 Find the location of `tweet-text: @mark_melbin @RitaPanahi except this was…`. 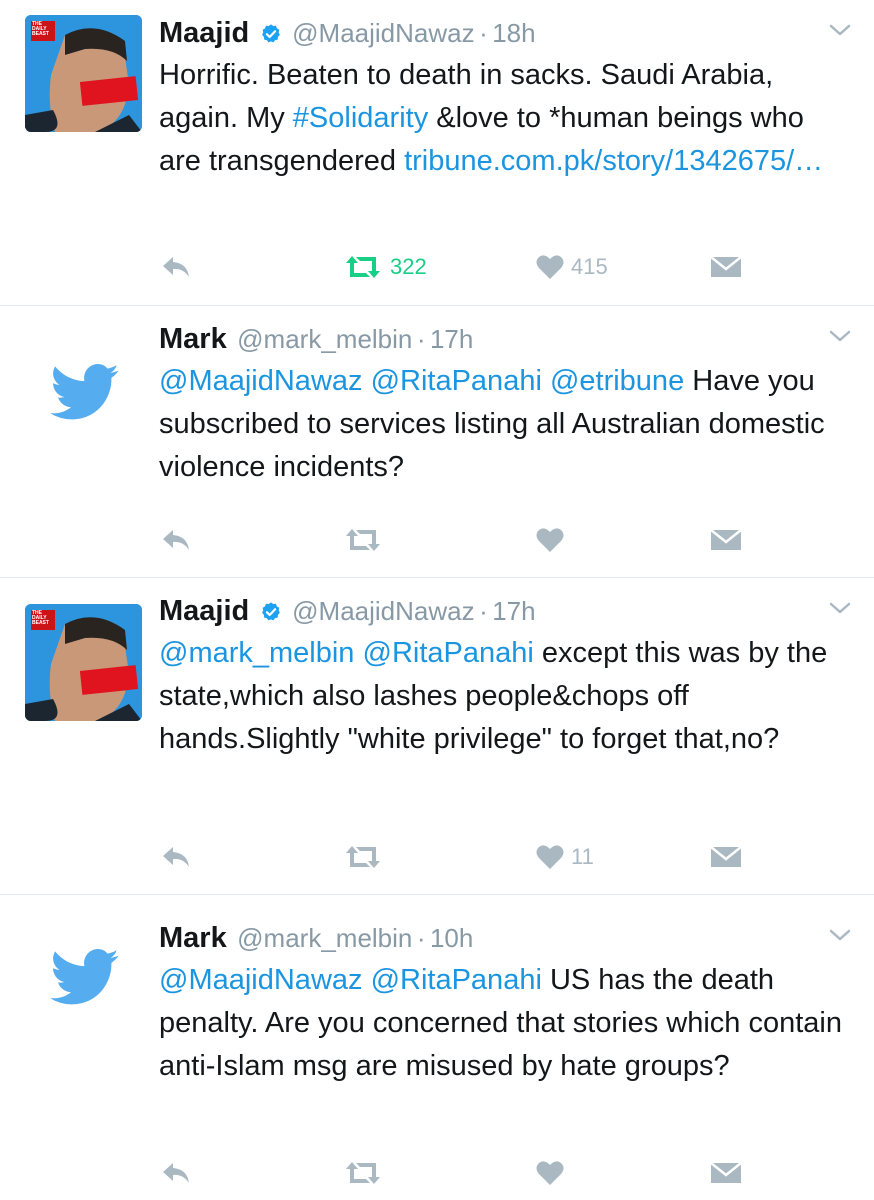

tweet-text: @mark_melbin @RitaPanahi except this was… is located at coordinates (504, 696).